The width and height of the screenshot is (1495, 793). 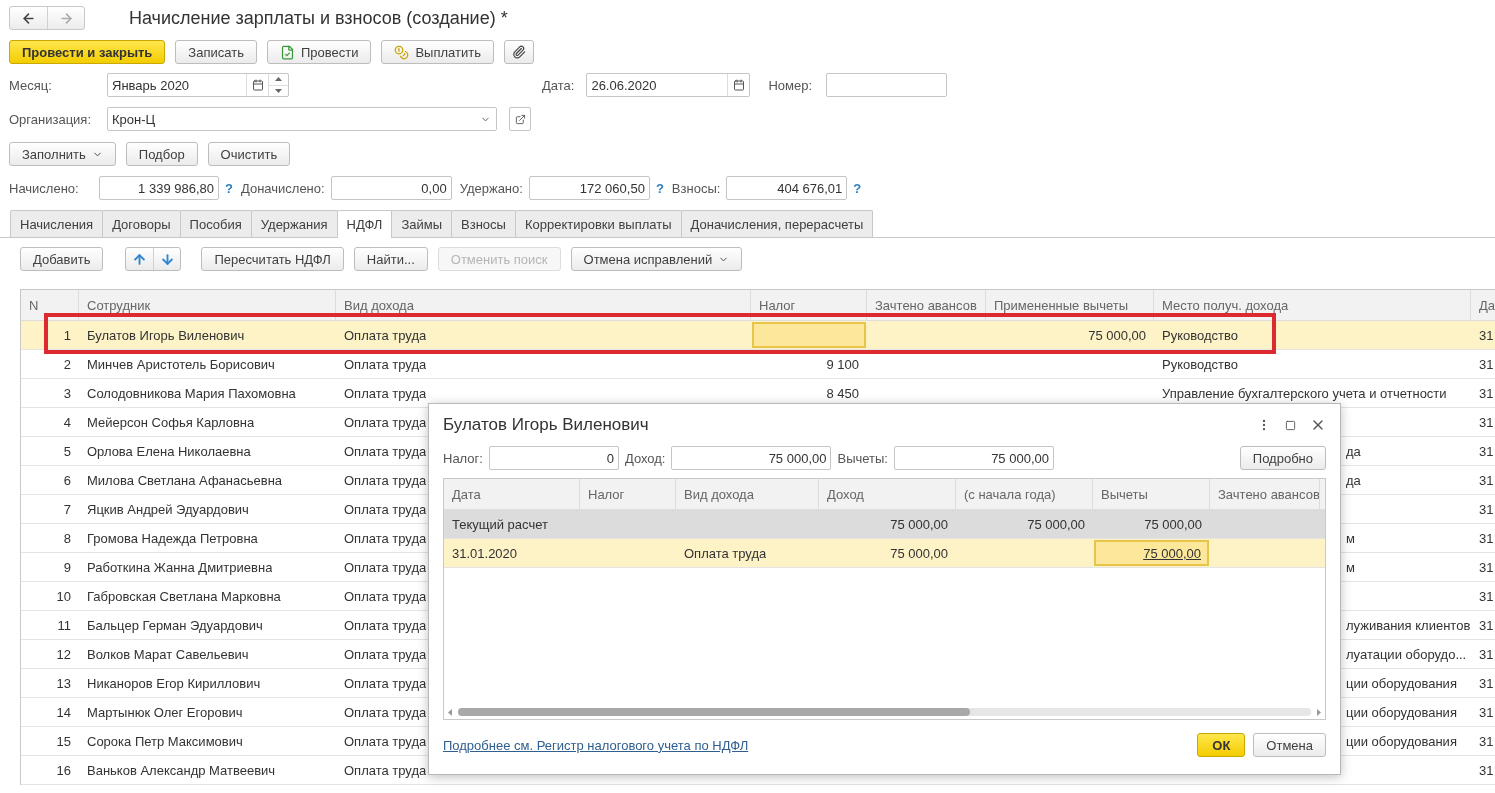 What do you see at coordinates (185, 480) in the screenshot?
I see `table-cell-text: Милова Светлана Афанасьевна` at bounding box center [185, 480].